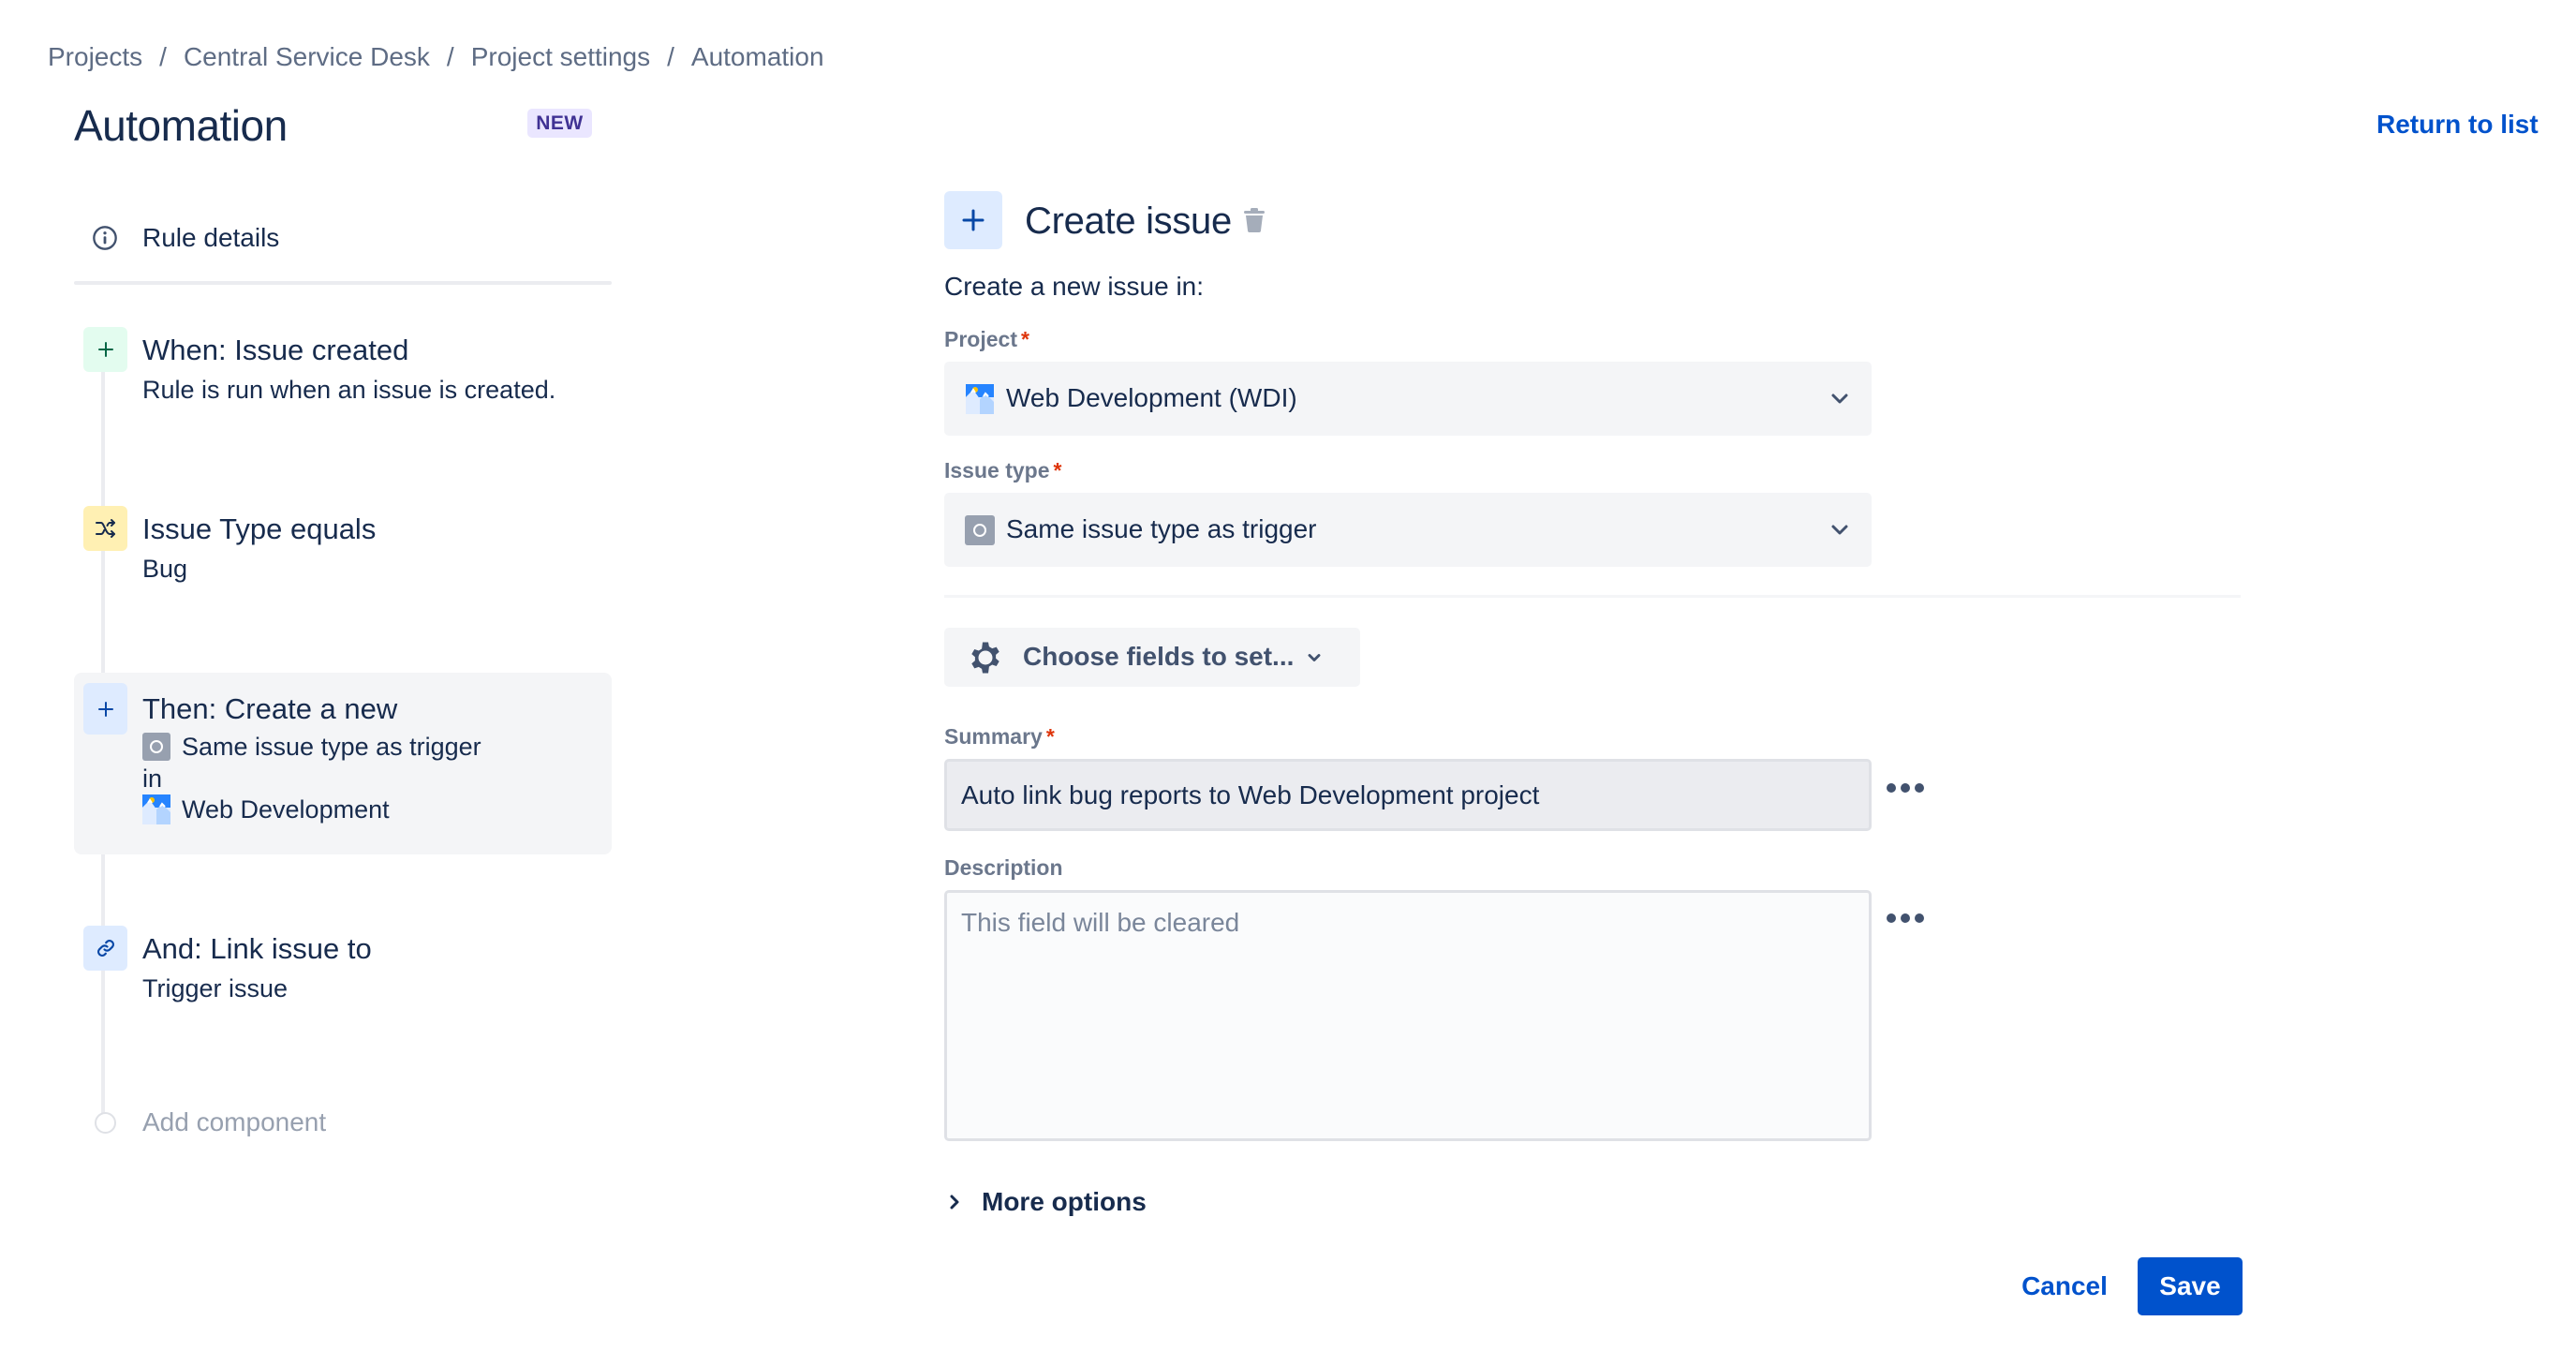  I want to click on project-label-text: Project, so click(981, 339).